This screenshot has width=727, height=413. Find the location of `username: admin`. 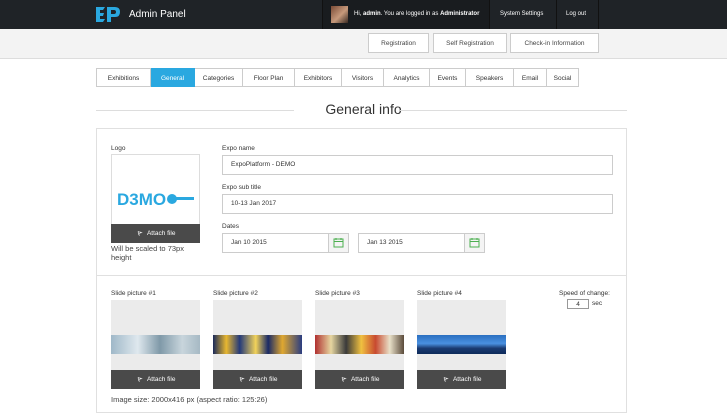

username: admin is located at coordinates (372, 14).